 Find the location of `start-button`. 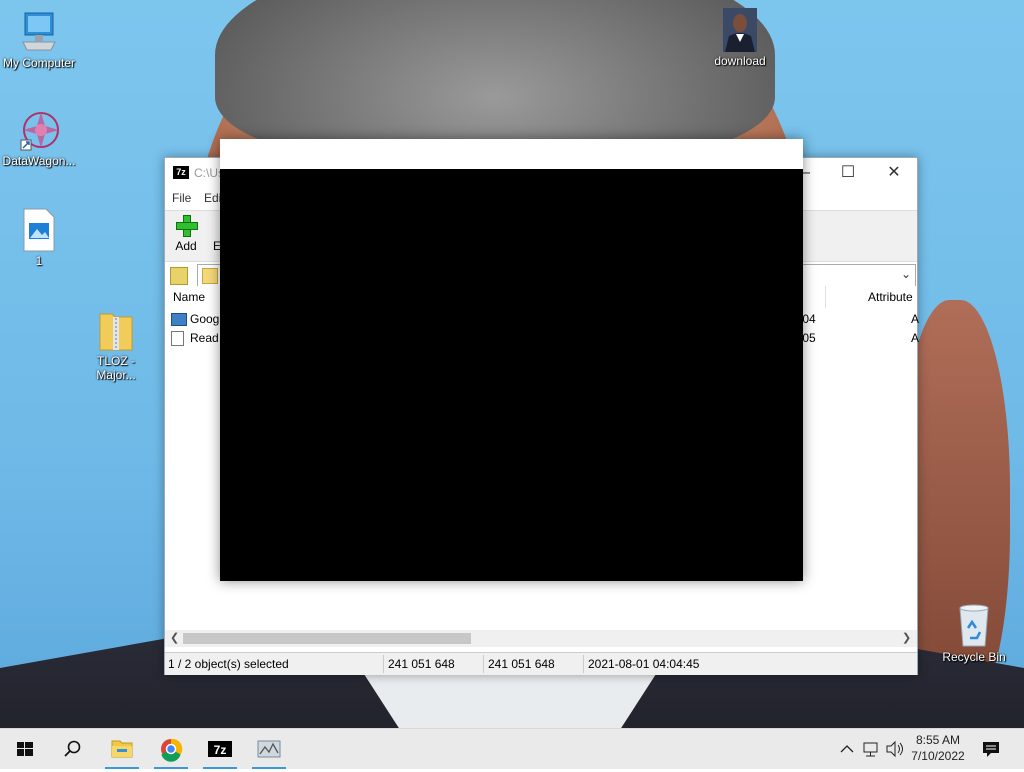

start-button is located at coordinates (25, 749).